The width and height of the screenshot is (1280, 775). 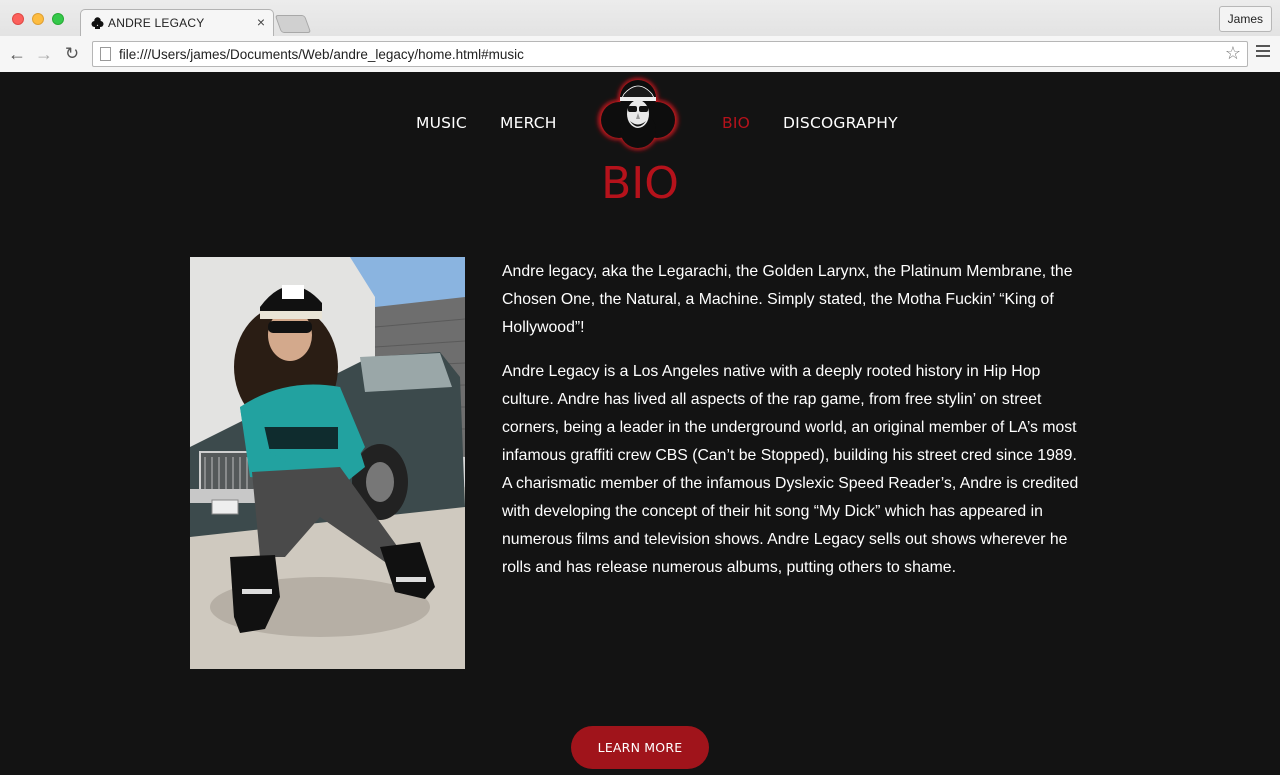 What do you see at coordinates (1233, 53) in the screenshot?
I see `bookmark-star-icon: ☆` at bounding box center [1233, 53].